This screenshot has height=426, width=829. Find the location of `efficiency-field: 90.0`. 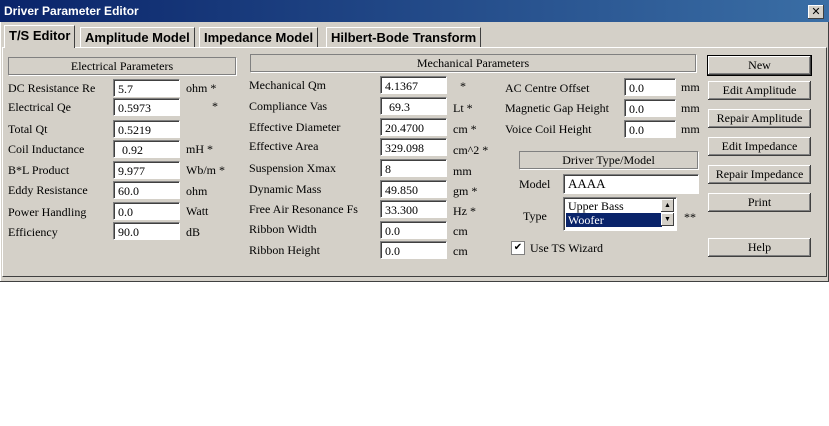

efficiency-field: 90.0 is located at coordinates (146, 231).